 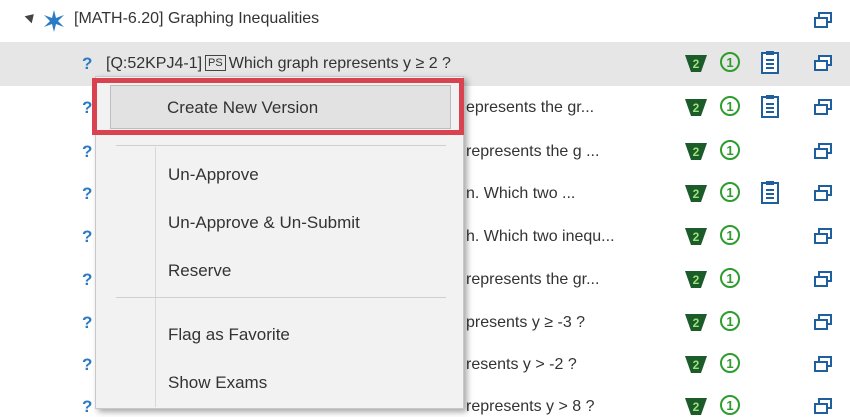 I want to click on highlight-box, so click(x=278, y=106).